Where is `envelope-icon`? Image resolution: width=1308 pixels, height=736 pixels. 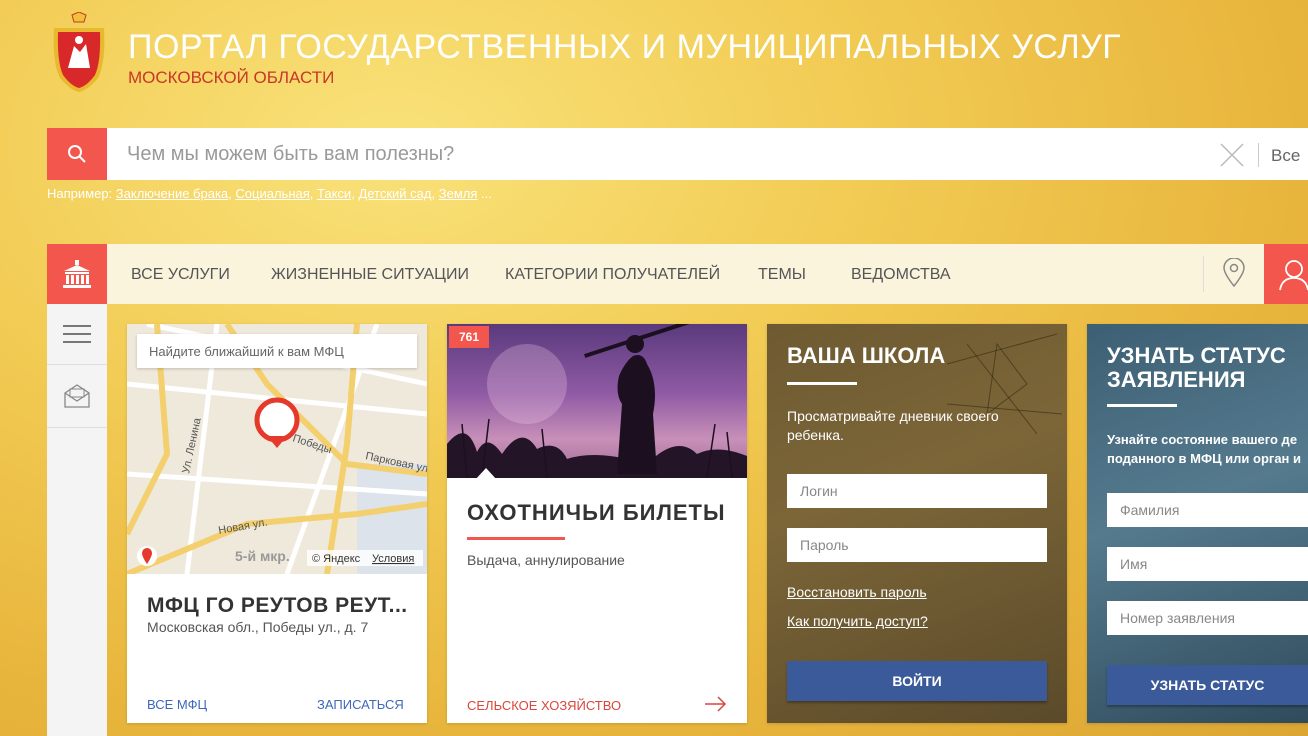
envelope-icon is located at coordinates (77, 396).